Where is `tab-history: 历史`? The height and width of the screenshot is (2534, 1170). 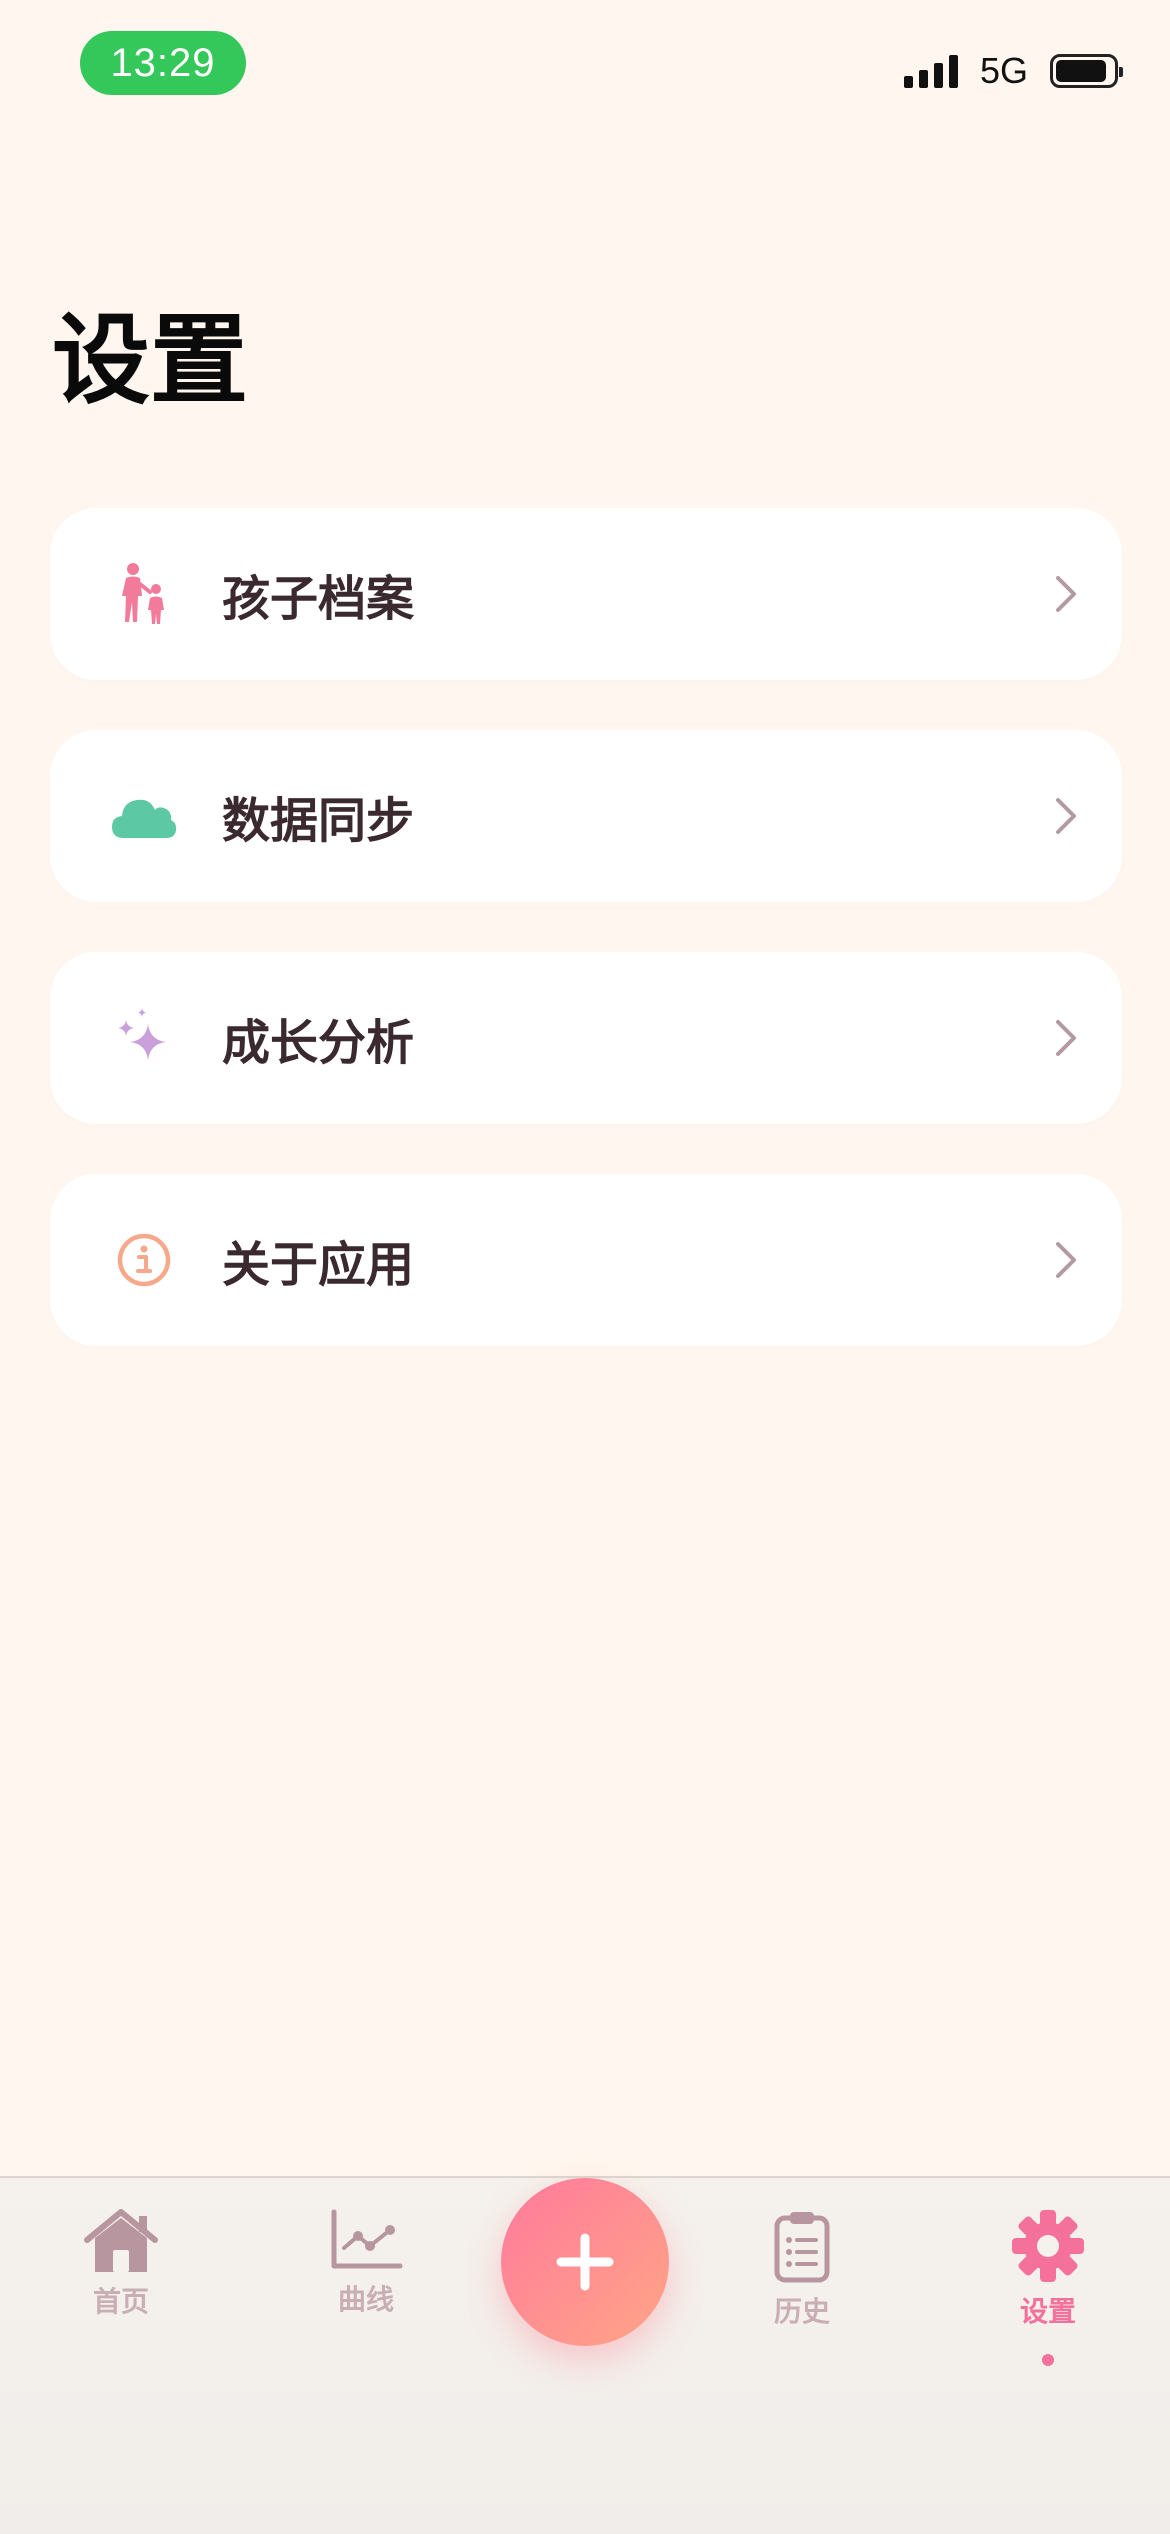 tab-history: 历史 is located at coordinates (802, 2269).